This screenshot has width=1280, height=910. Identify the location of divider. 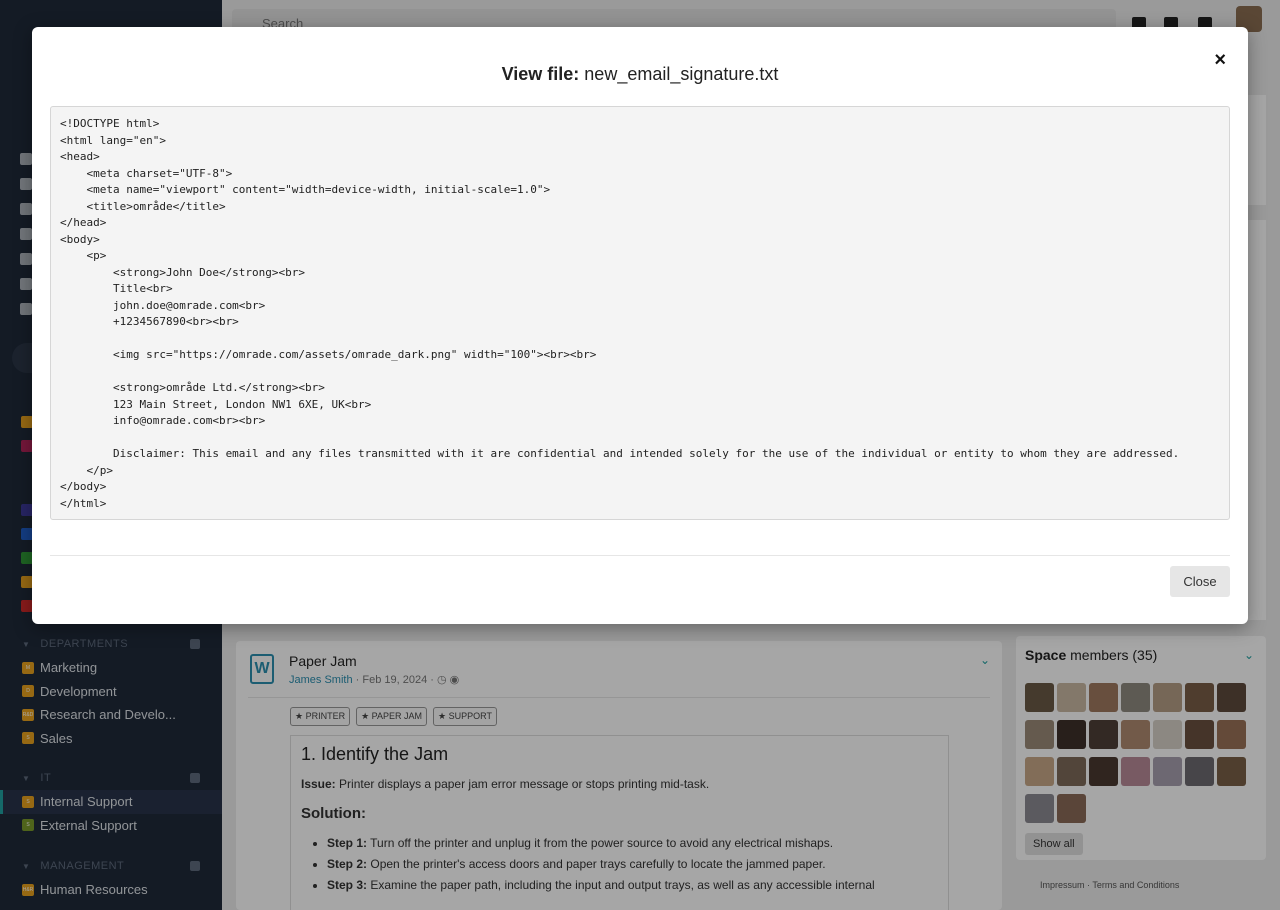
(640, 555).